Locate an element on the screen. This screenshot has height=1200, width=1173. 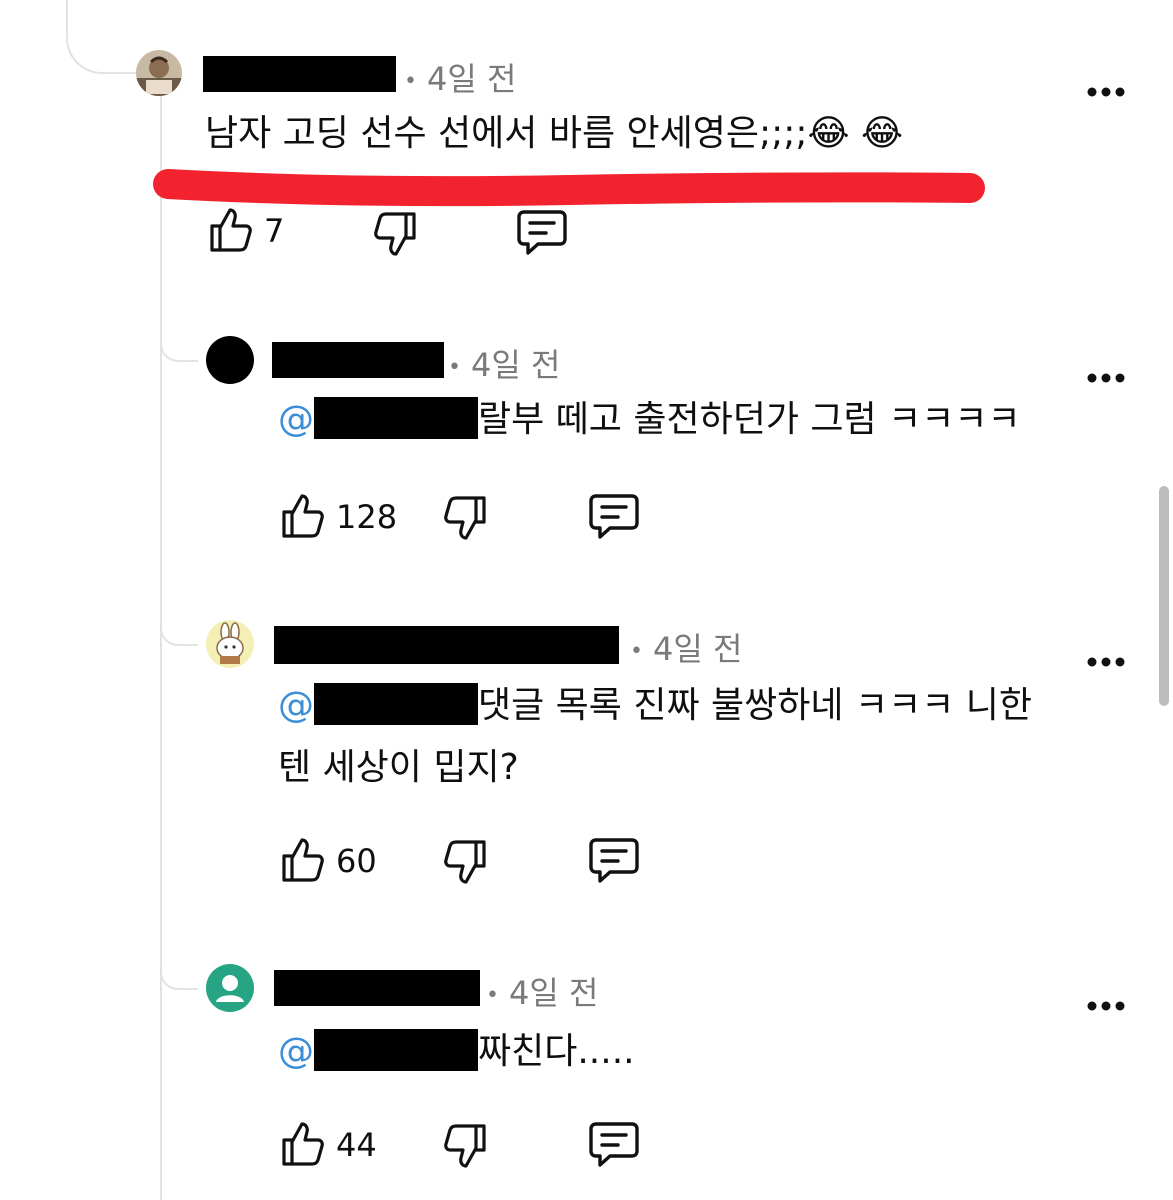
red-underline-annotation is located at coordinates (569, 188).